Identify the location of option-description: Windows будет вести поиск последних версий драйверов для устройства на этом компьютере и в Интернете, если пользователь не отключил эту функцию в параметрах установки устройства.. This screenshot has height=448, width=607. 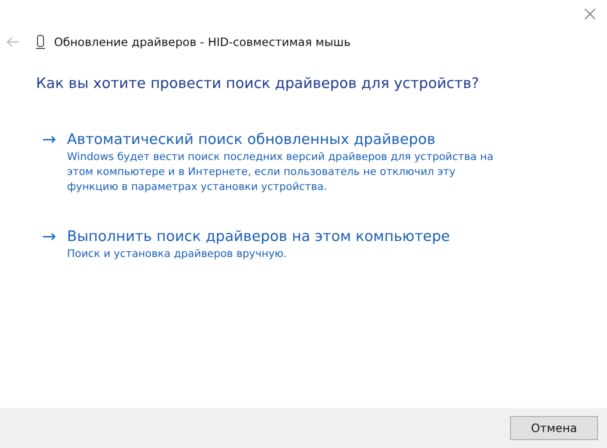
(280, 172).